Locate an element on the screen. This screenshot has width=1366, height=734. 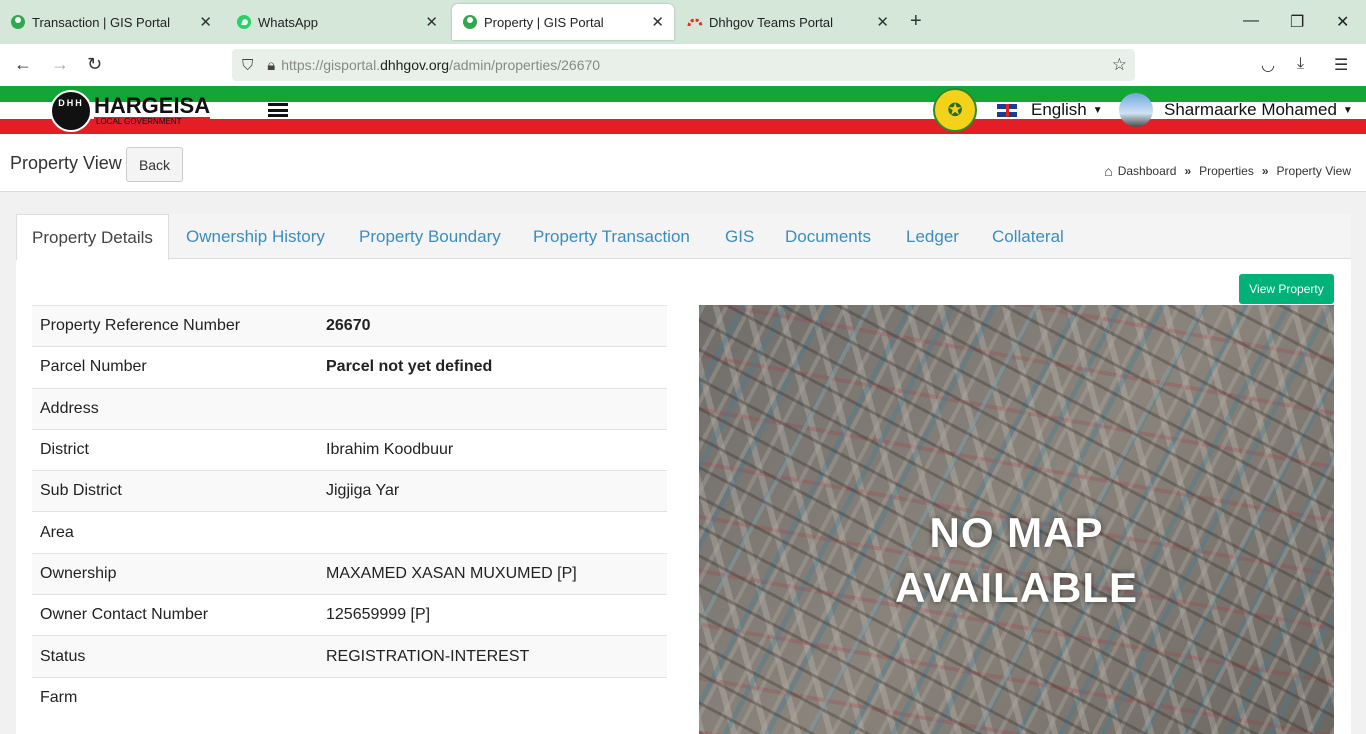
whatsapp-icon is located at coordinates (244, 22).